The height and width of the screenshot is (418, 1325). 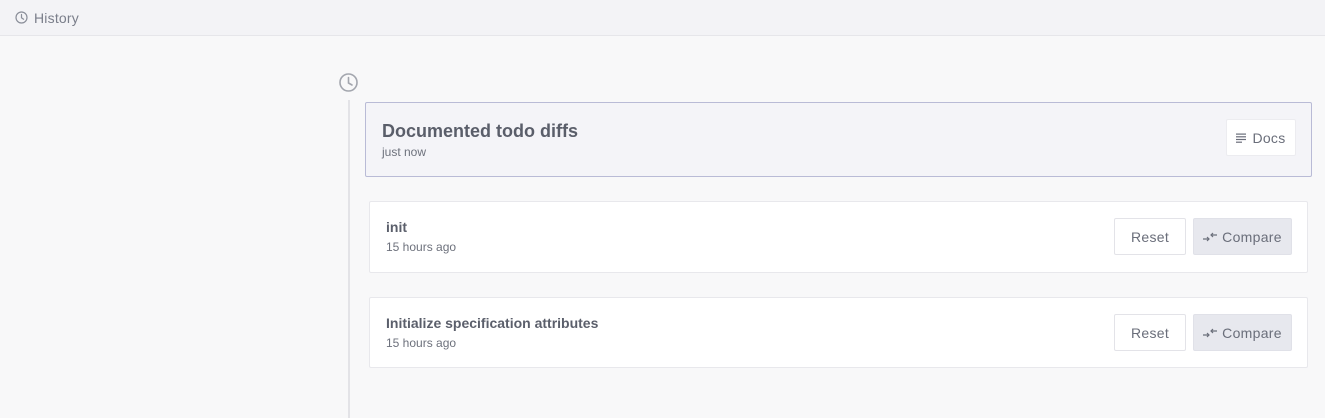 I want to click on history-title: History, so click(x=56, y=17).